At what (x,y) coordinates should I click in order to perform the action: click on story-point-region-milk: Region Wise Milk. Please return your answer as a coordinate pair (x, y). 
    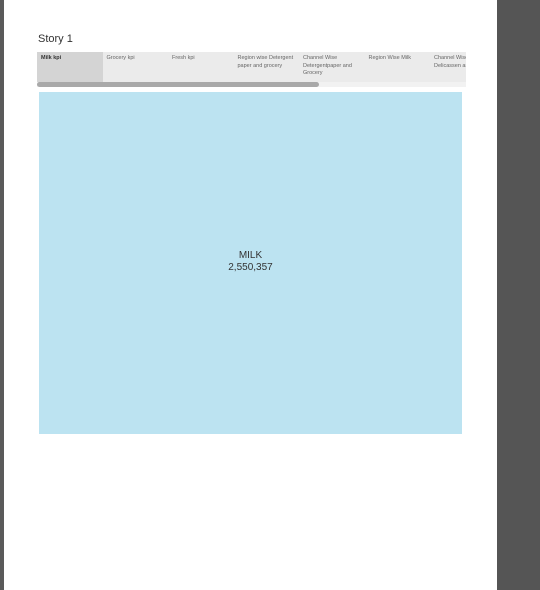
    Looking at the image, I should click on (398, 67).